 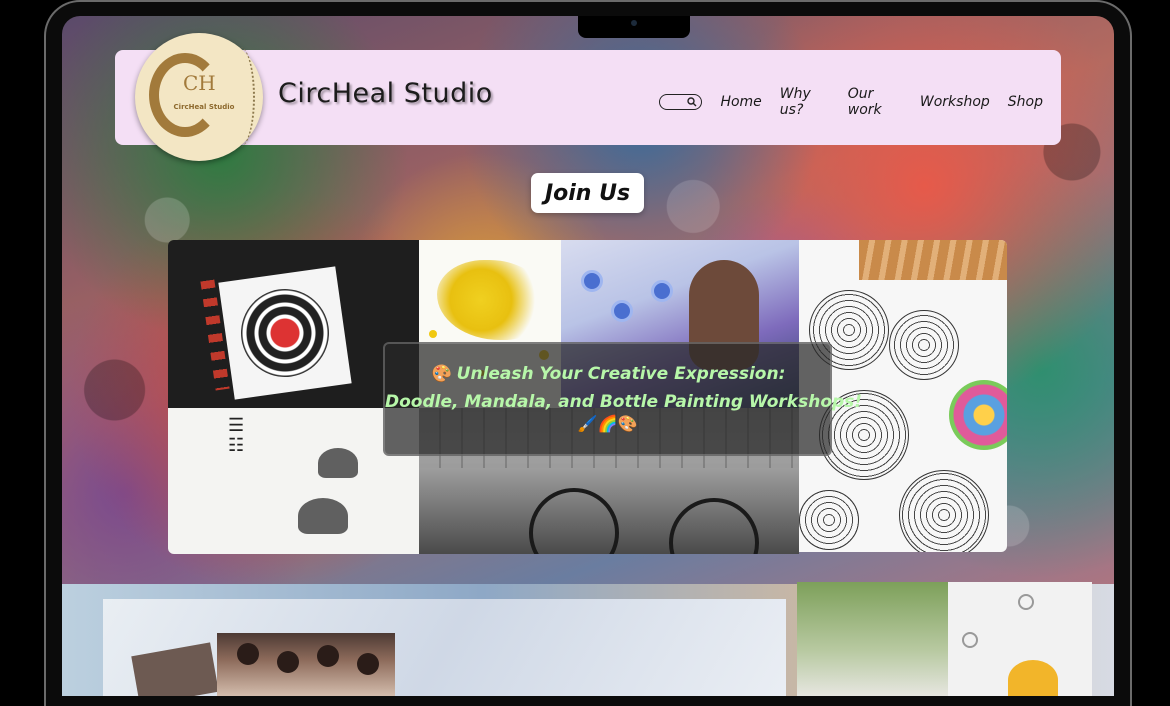 I want to click on sketchbook-sunflower-image, so click(x=1020, y=639).